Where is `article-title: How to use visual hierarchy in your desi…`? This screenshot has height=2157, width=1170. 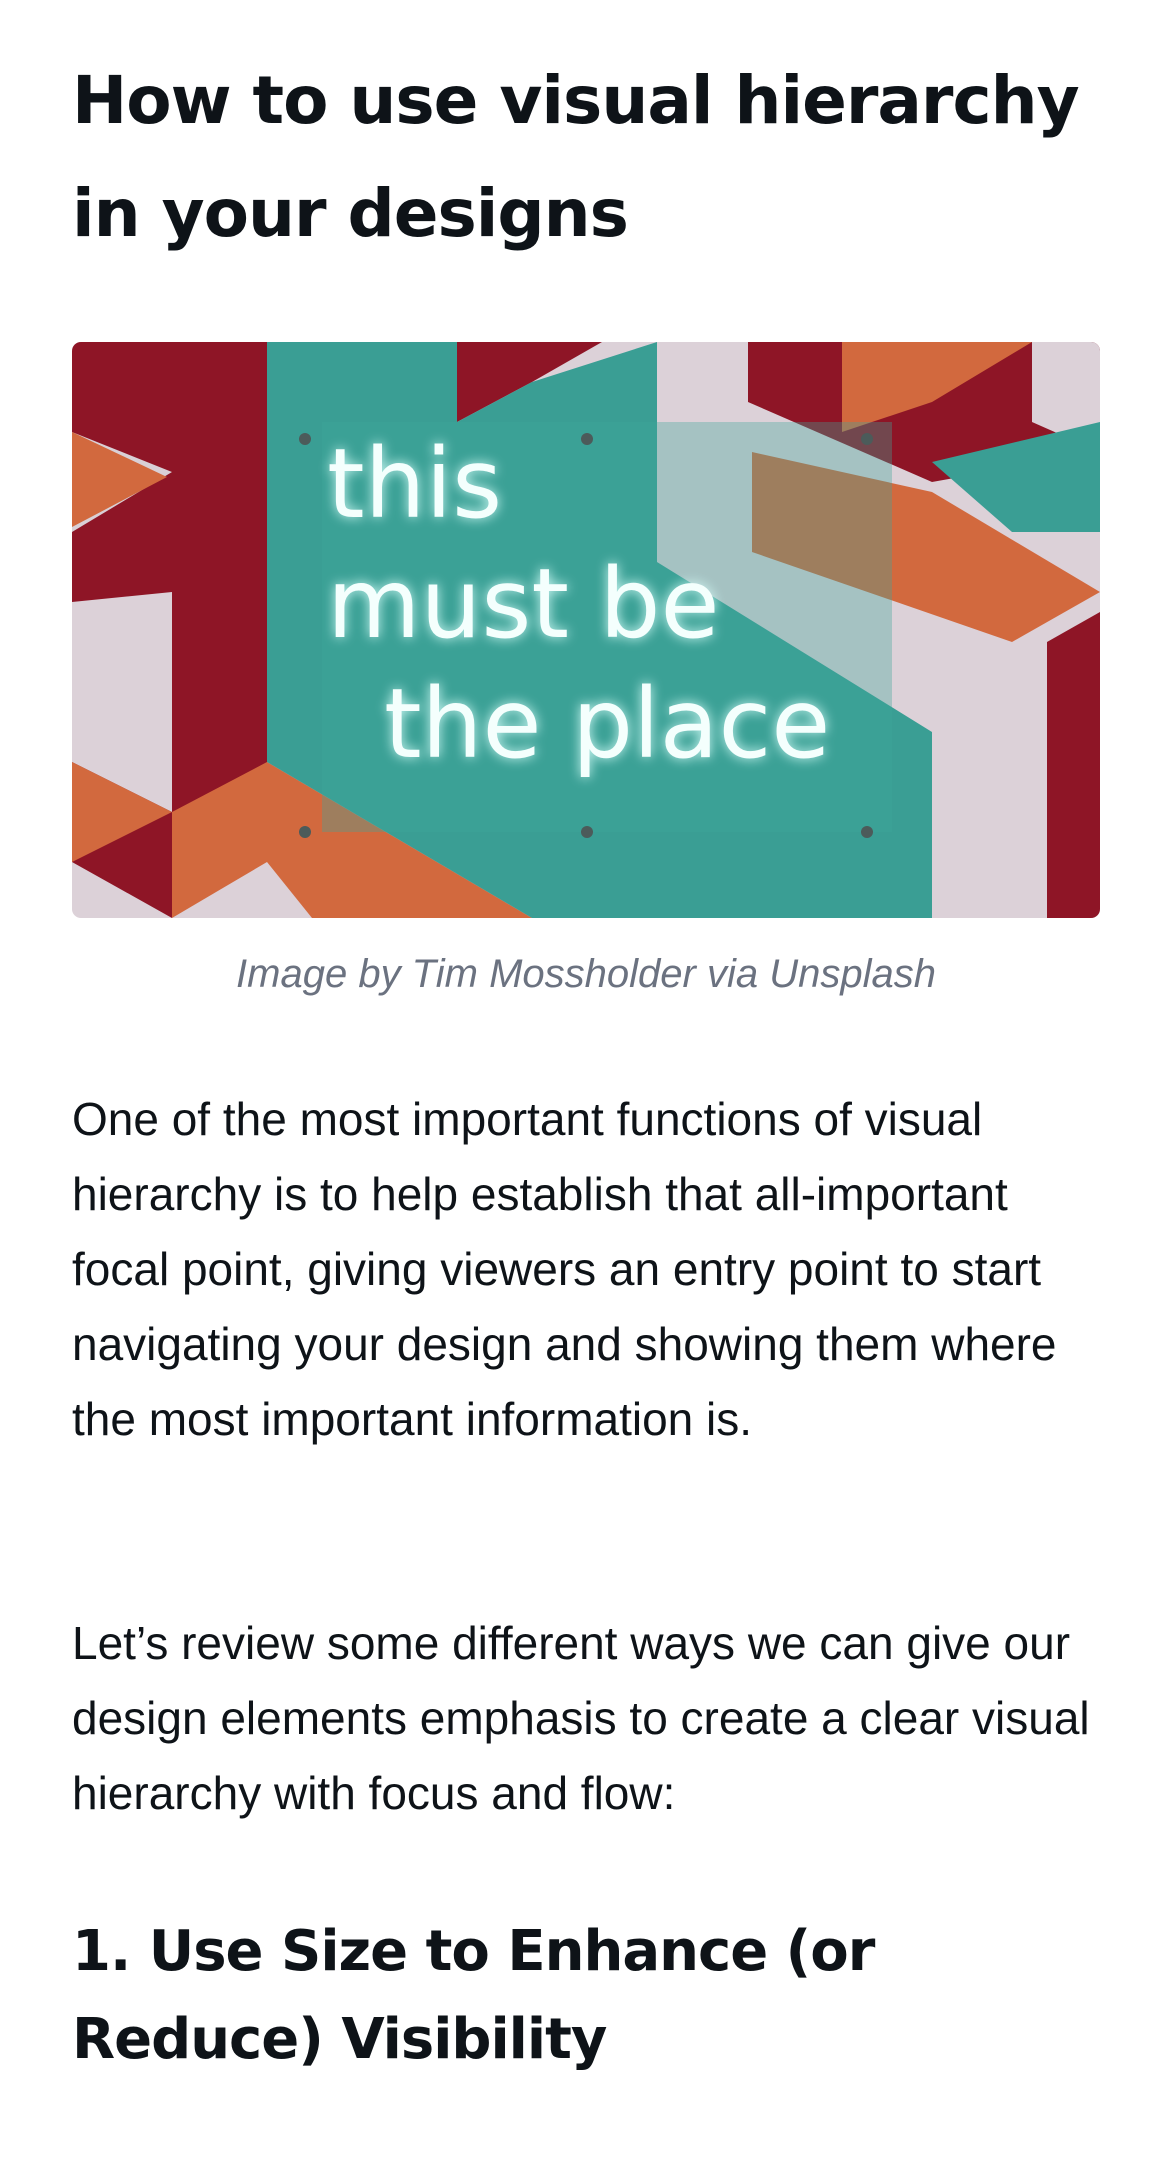 article-title: How to use visual hierarchy in your desi… is located at coordinates (576, 157).